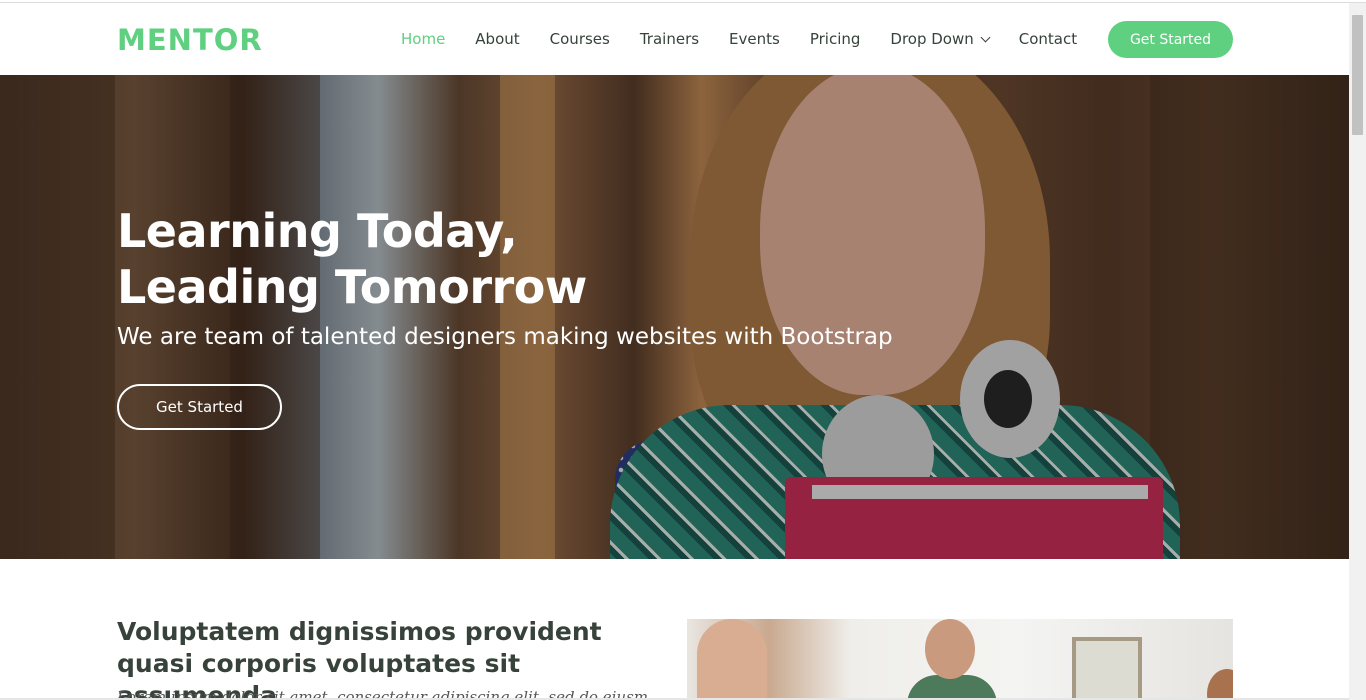 Image resolution: width=1366 pixels, height=700 pixels. I want to click on nav-item-label: About, so click(497, 39).